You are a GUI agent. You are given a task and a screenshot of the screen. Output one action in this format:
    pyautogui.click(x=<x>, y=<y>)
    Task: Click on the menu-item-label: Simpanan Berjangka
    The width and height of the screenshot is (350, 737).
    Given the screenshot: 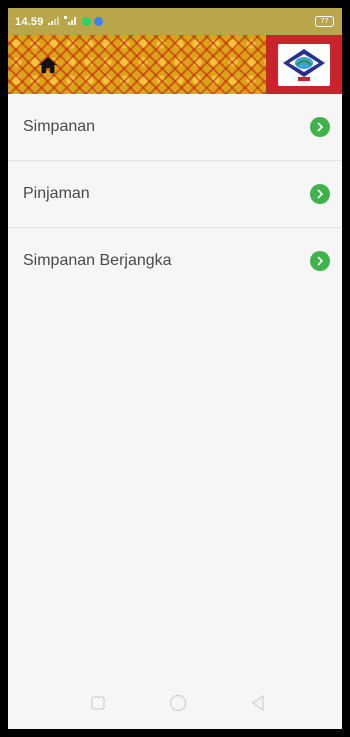 What is the action you would take?
    pyautogui.click(x=97, y=260)
    